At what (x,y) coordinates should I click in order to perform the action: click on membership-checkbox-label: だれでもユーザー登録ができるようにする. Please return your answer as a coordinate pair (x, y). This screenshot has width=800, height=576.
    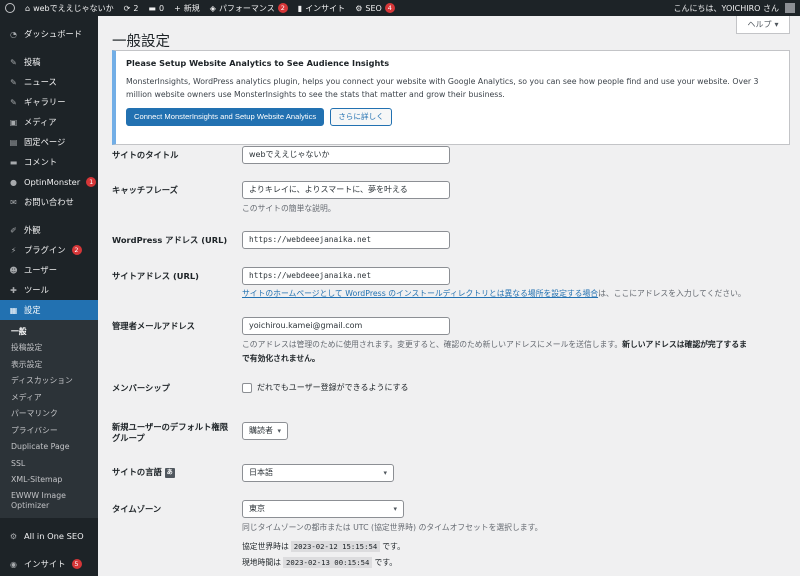
    Looking at the image, I should click on (333, 387).